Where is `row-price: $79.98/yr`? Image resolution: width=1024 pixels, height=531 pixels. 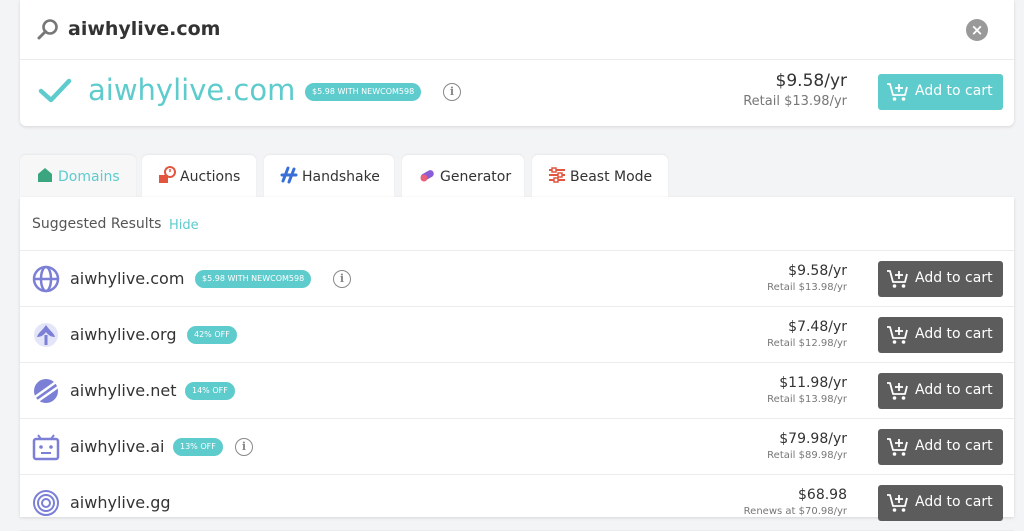
row-price: $79.98/yr is located at coordinates (813, 439).